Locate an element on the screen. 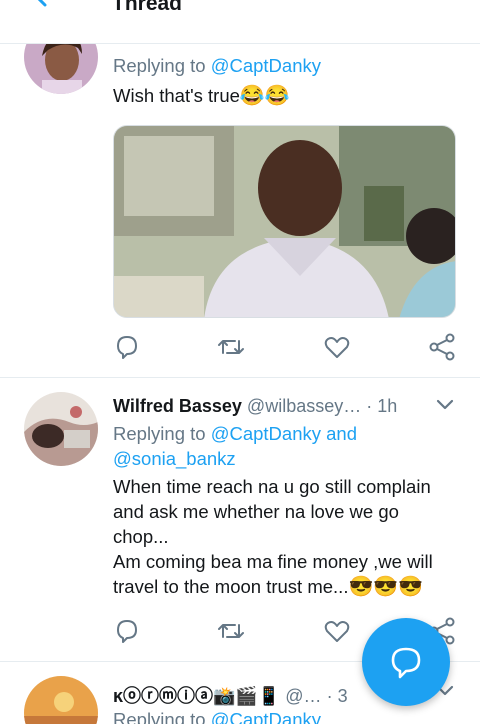 This screenshot has height=724, width=480. page-title: Thread is located at coordinates (147, 7).